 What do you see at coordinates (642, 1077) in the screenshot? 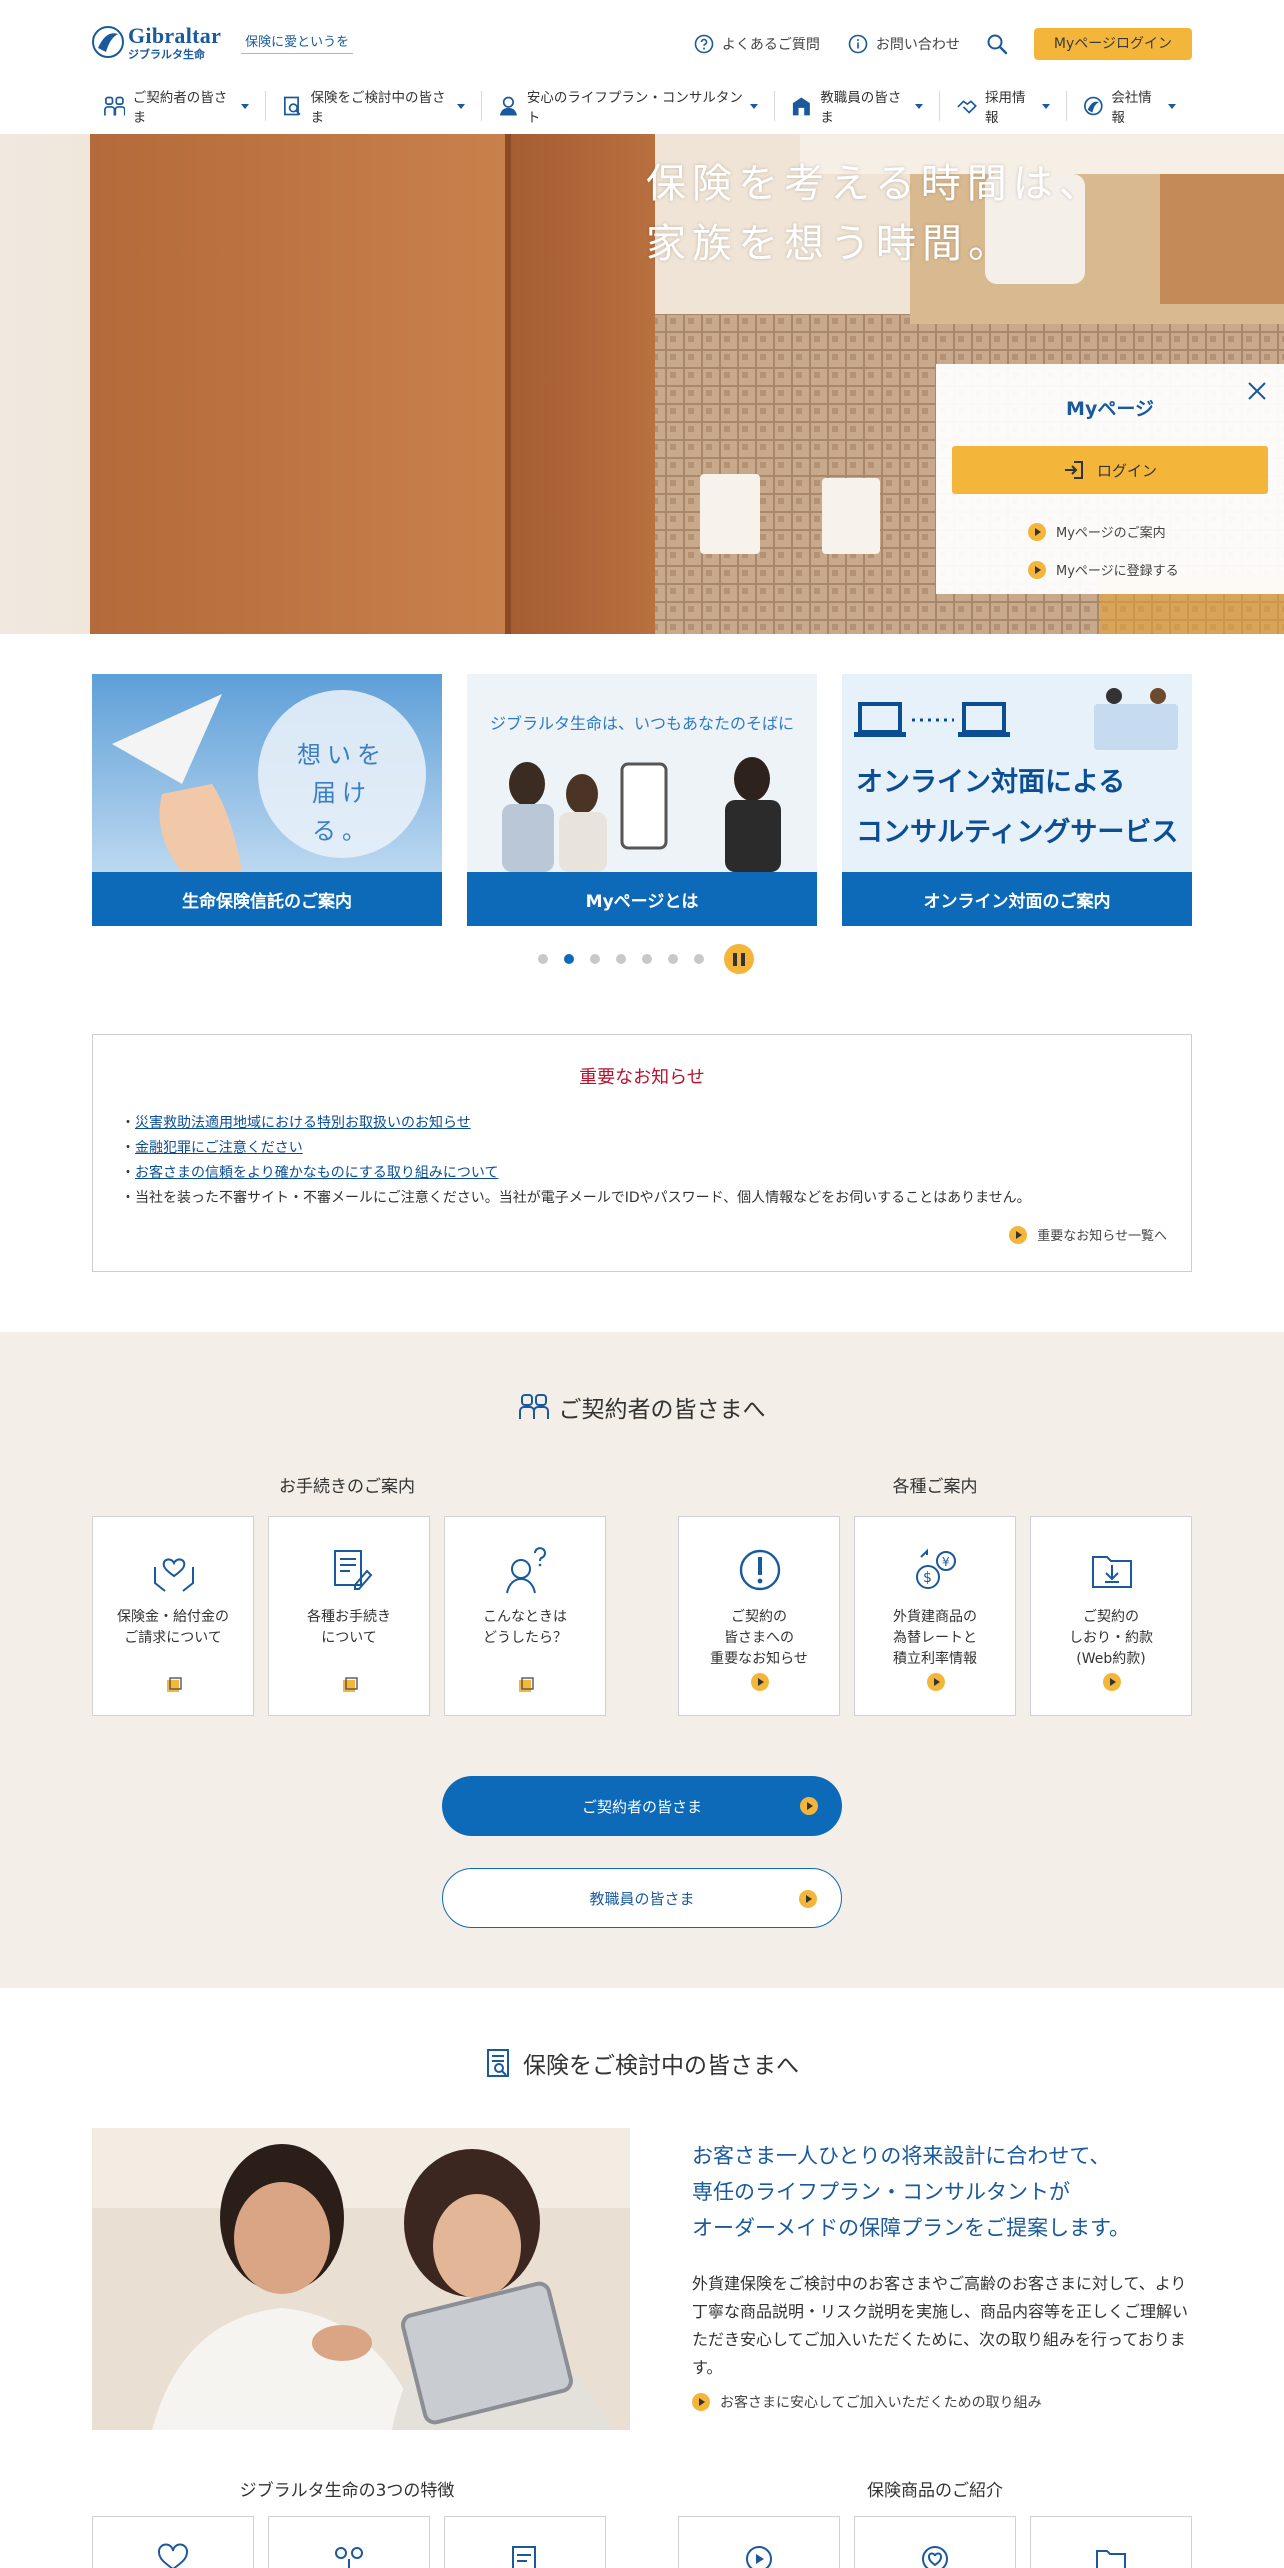
I see `notices-title: 重要なお知らせ` at bounding box center [642, 1077].